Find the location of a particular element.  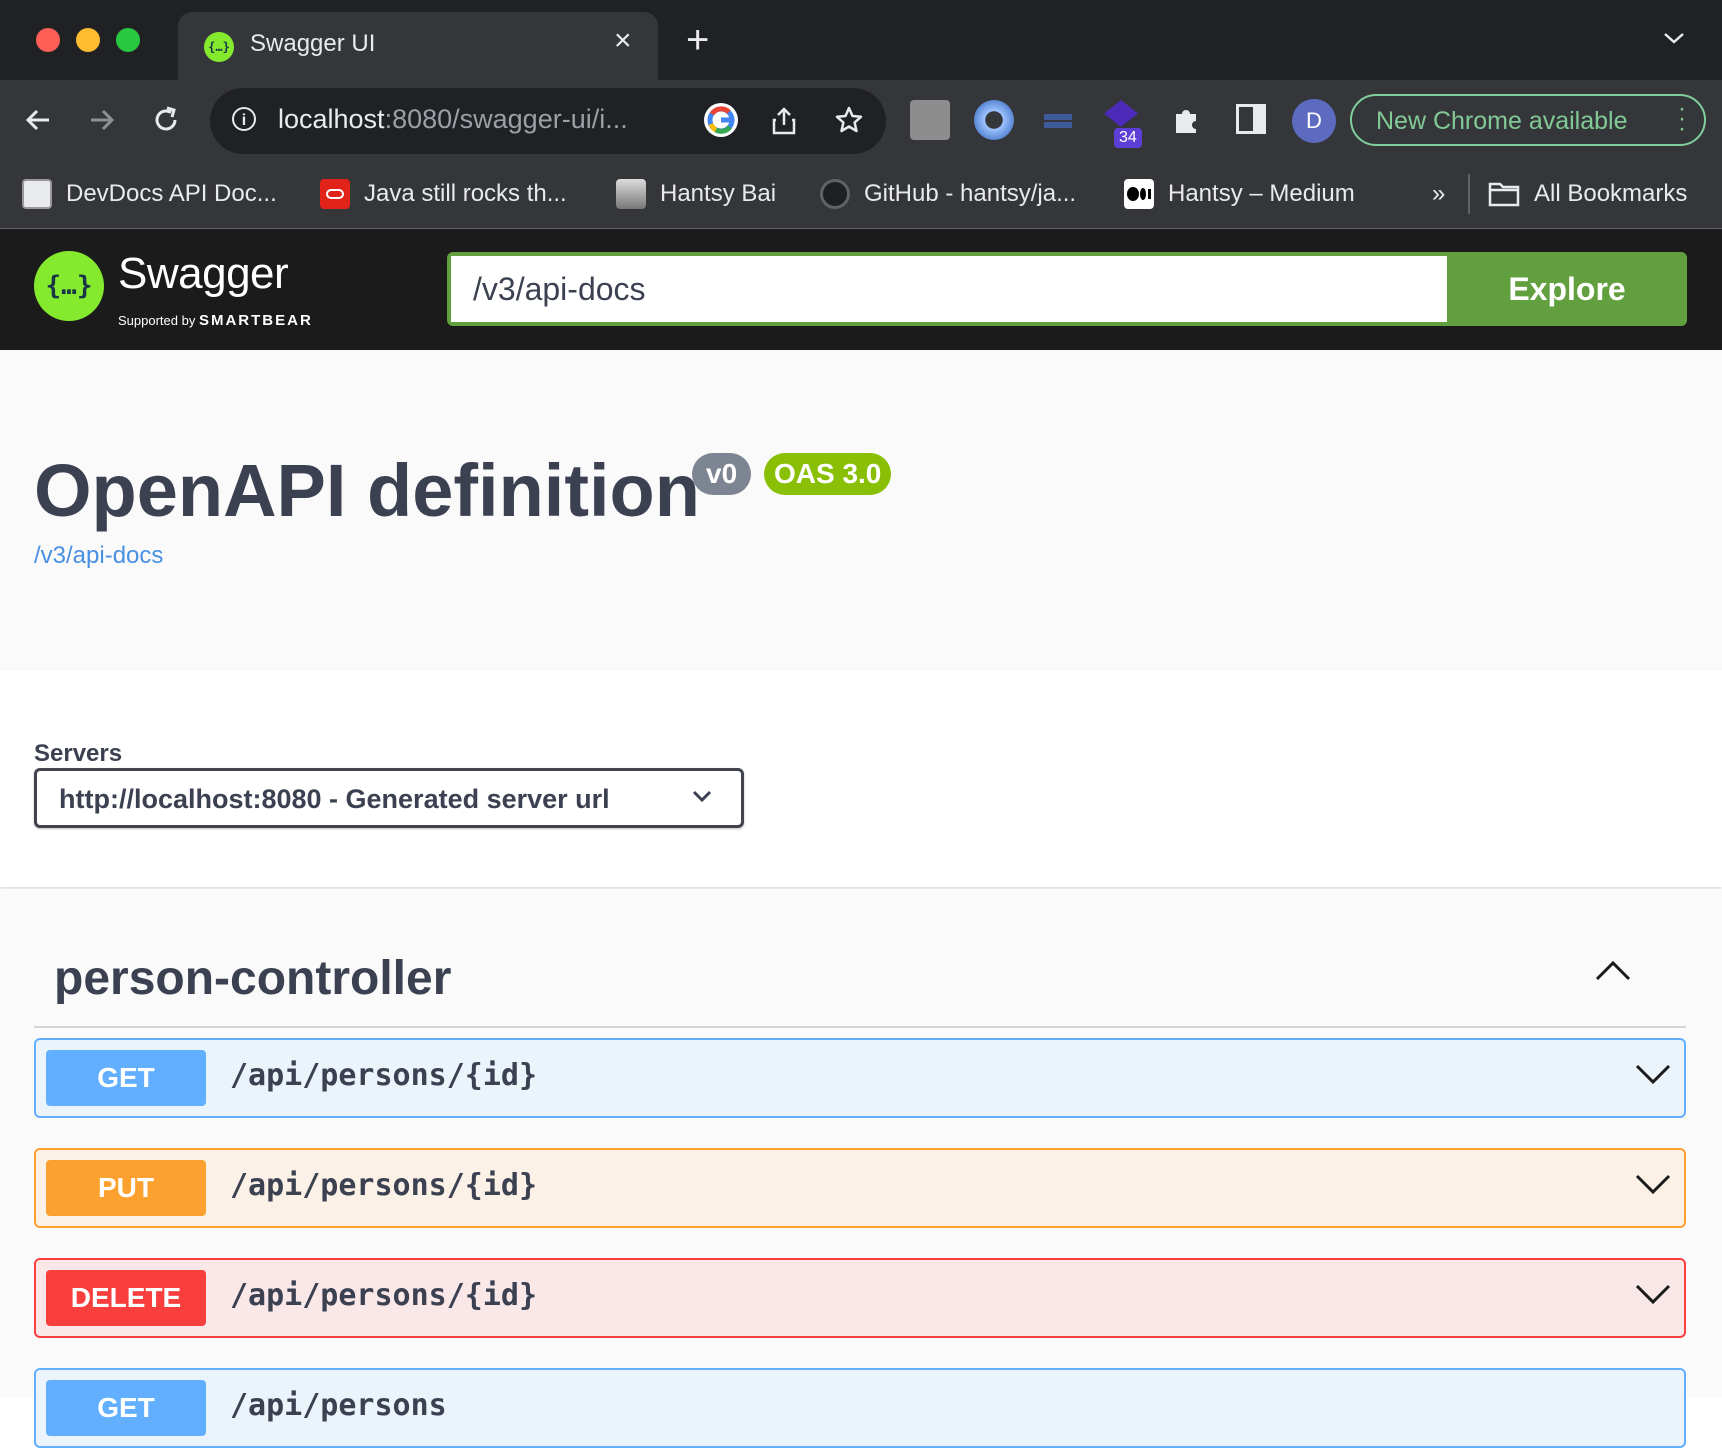

bookmark-star-icon is located at coordinates (849, 122).